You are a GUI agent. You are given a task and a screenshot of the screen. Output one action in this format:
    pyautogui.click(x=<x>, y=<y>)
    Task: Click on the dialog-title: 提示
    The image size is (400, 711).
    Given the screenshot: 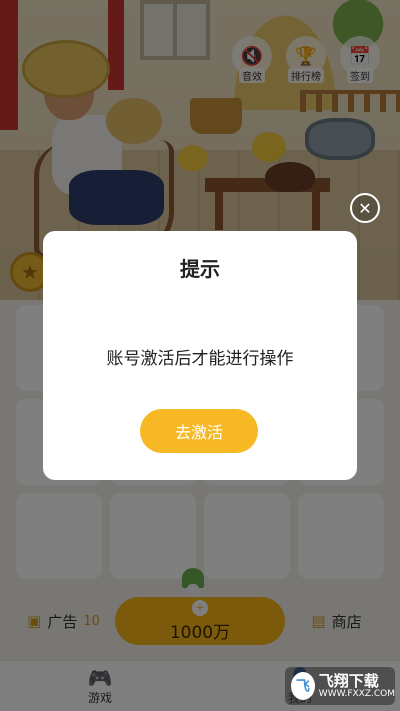 What is the action you would take?
    pyautogui.click(x=200, y=269)
    